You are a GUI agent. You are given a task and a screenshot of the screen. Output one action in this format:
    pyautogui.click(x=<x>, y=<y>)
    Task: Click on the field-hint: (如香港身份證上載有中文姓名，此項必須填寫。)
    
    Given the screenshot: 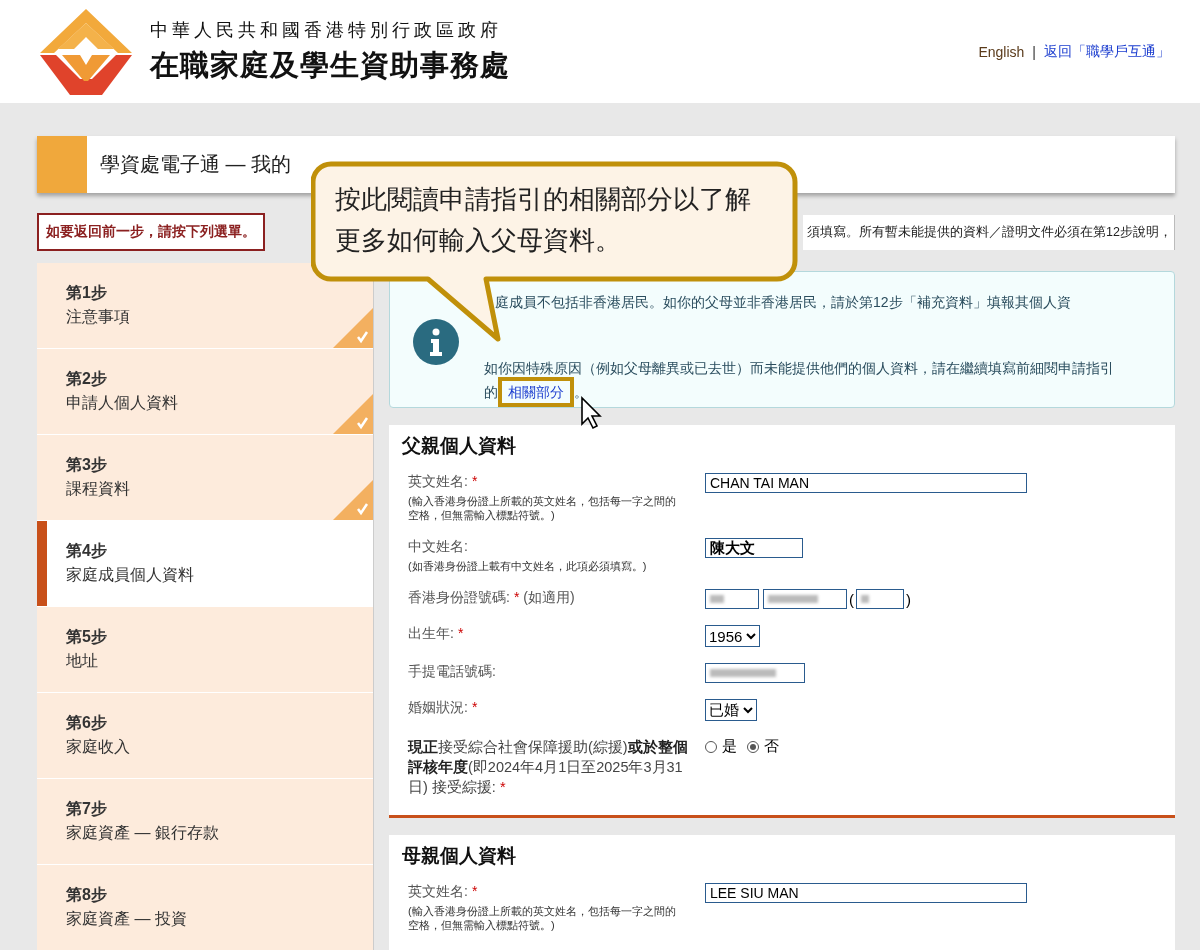 What is the action you would take?
    pyautogui.click(x=528, y=566)
    